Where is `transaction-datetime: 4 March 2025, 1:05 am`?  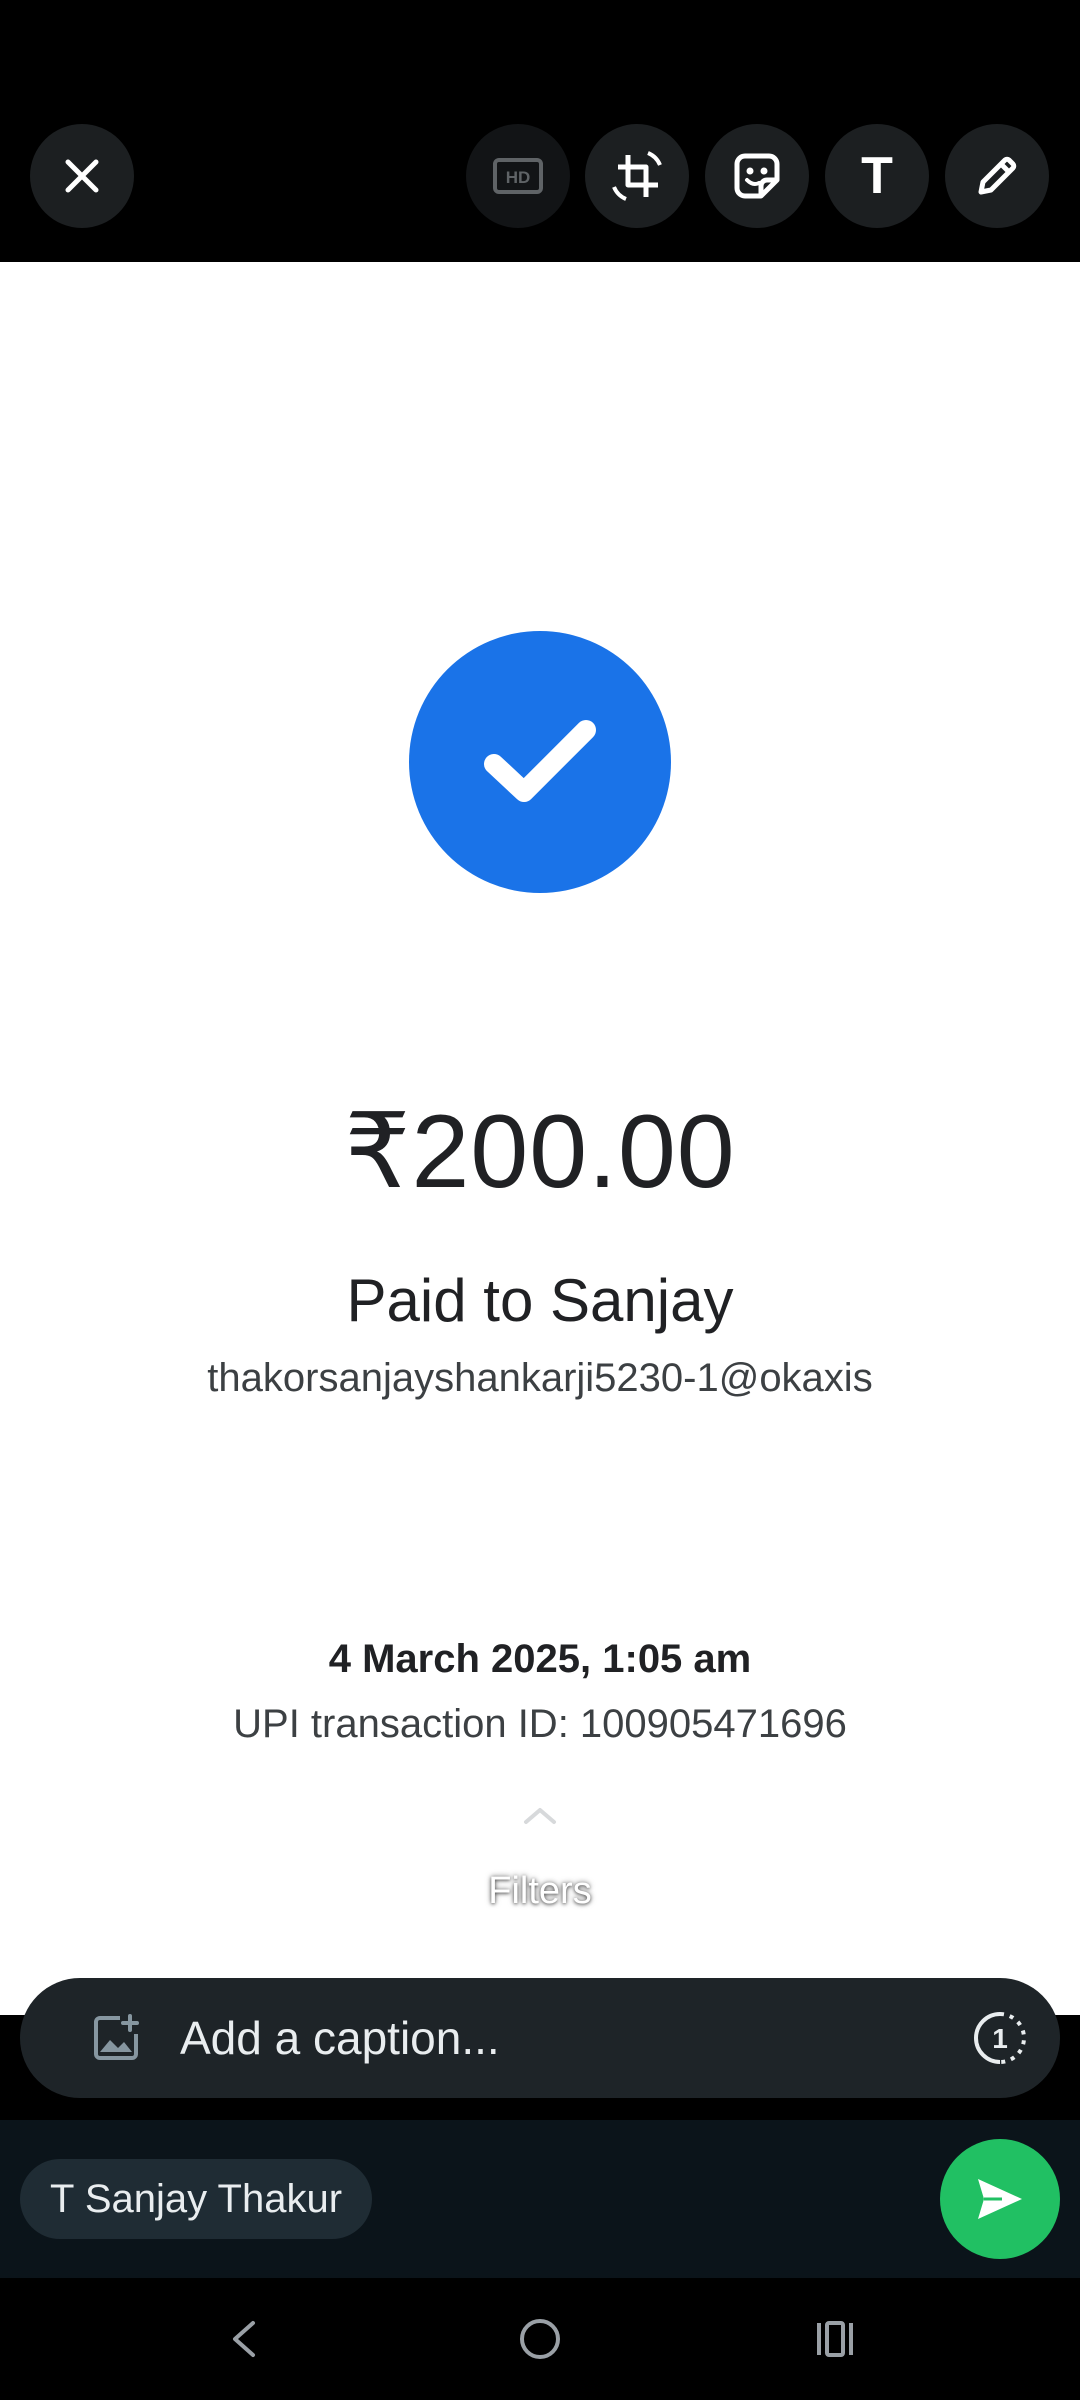 transaction-datetime: 4 March 2025, 1:05 am is located at coordinates (540, 1659).